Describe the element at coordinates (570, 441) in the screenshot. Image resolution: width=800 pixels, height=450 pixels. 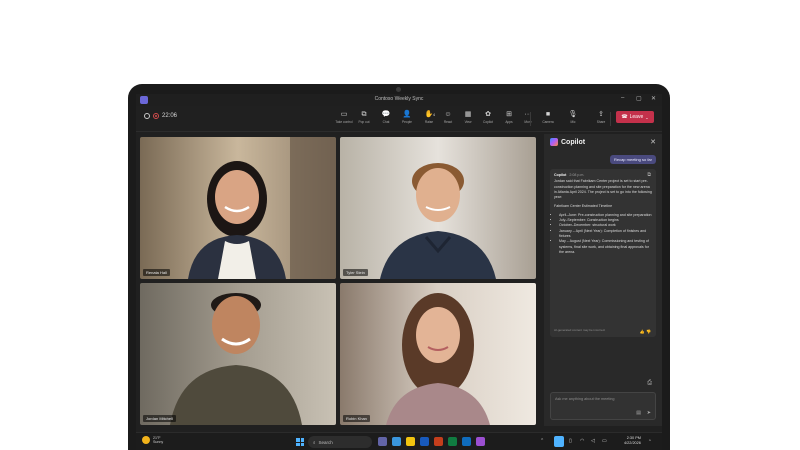
I see `notes-icon: ▯` at that location.